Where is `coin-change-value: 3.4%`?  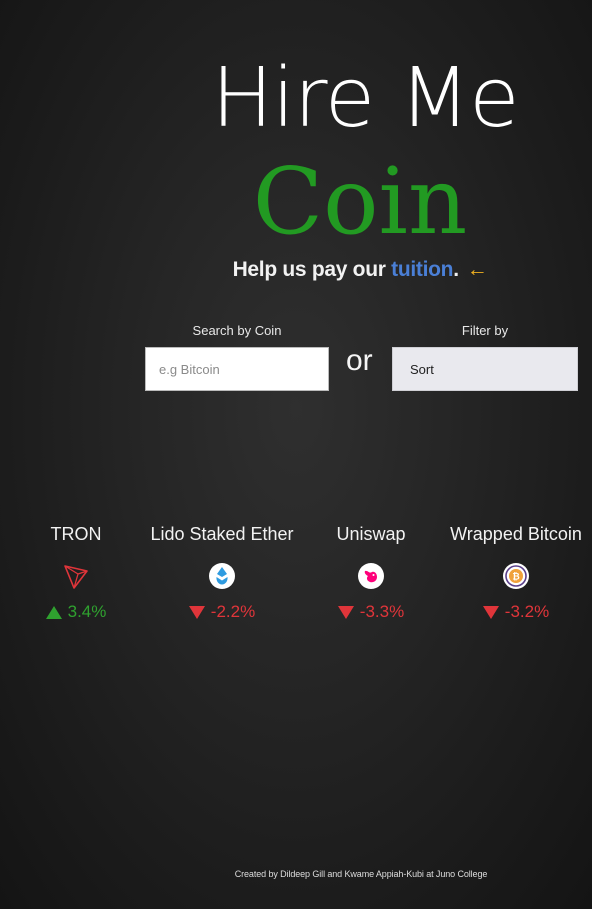 coin-change-value: 3.4% is located at coordinates (87, 611).